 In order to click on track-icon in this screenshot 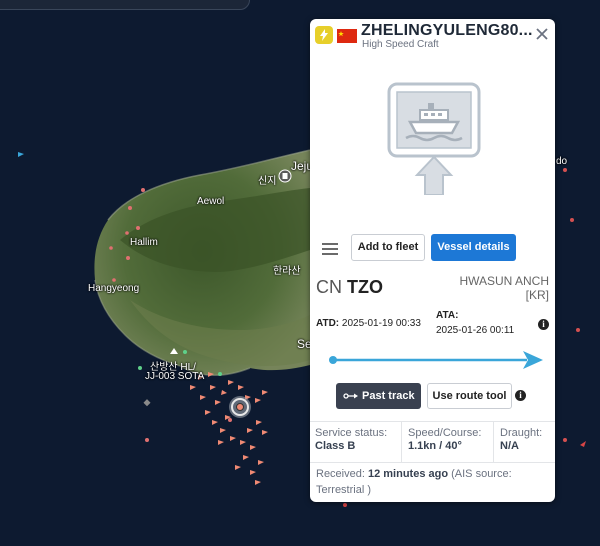, I will do `click(350, 396)`.